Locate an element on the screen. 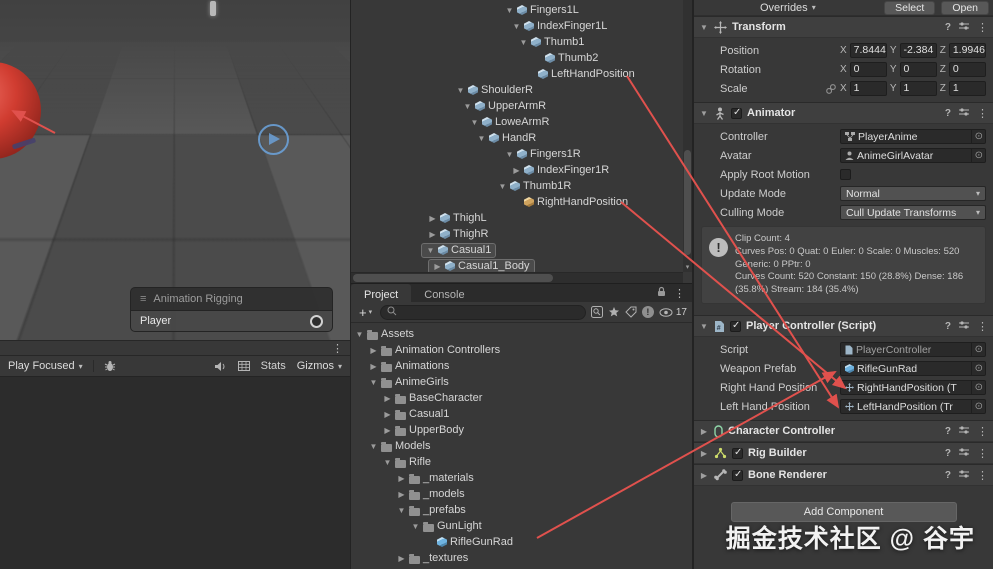  hierarchy-item: ▶ ThighL is located at coordinates (521, 218).